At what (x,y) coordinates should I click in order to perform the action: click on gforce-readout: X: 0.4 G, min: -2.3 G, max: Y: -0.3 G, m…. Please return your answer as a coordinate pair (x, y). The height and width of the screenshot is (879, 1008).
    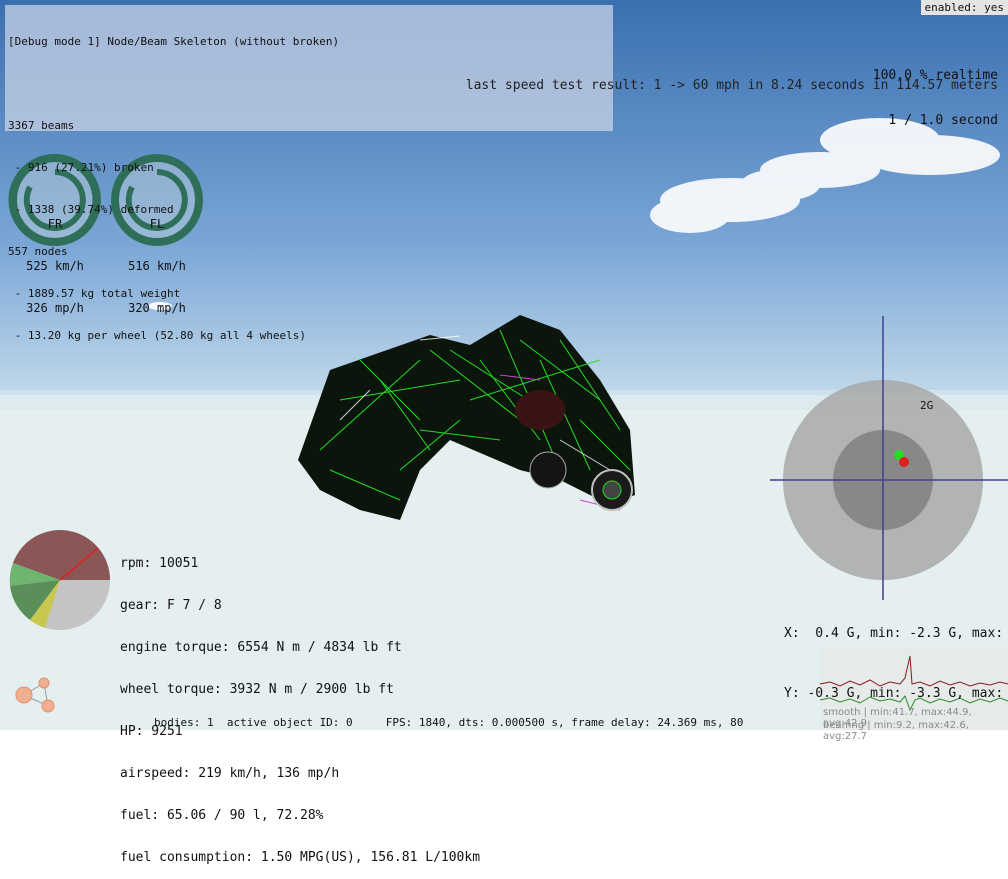
    Looking at the image, I should click on (893, 654).